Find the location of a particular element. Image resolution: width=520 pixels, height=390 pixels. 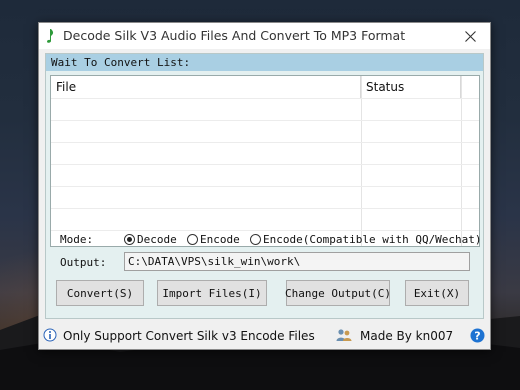

import-files-button: Import Files(I) is located at coordinates (212, 293).